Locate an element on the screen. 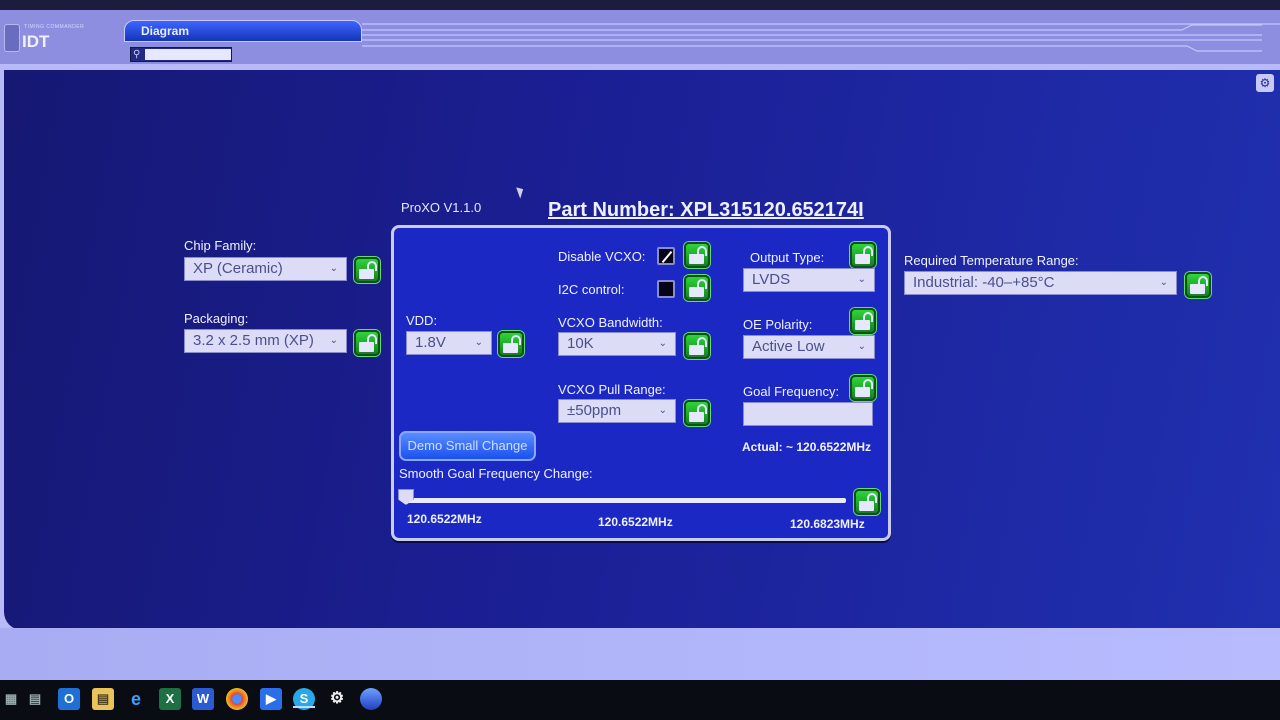 The image size is (1280, 720). vcxo-pull-range-select: ±50ppm ⌄ is located at coordinates (617, 411).